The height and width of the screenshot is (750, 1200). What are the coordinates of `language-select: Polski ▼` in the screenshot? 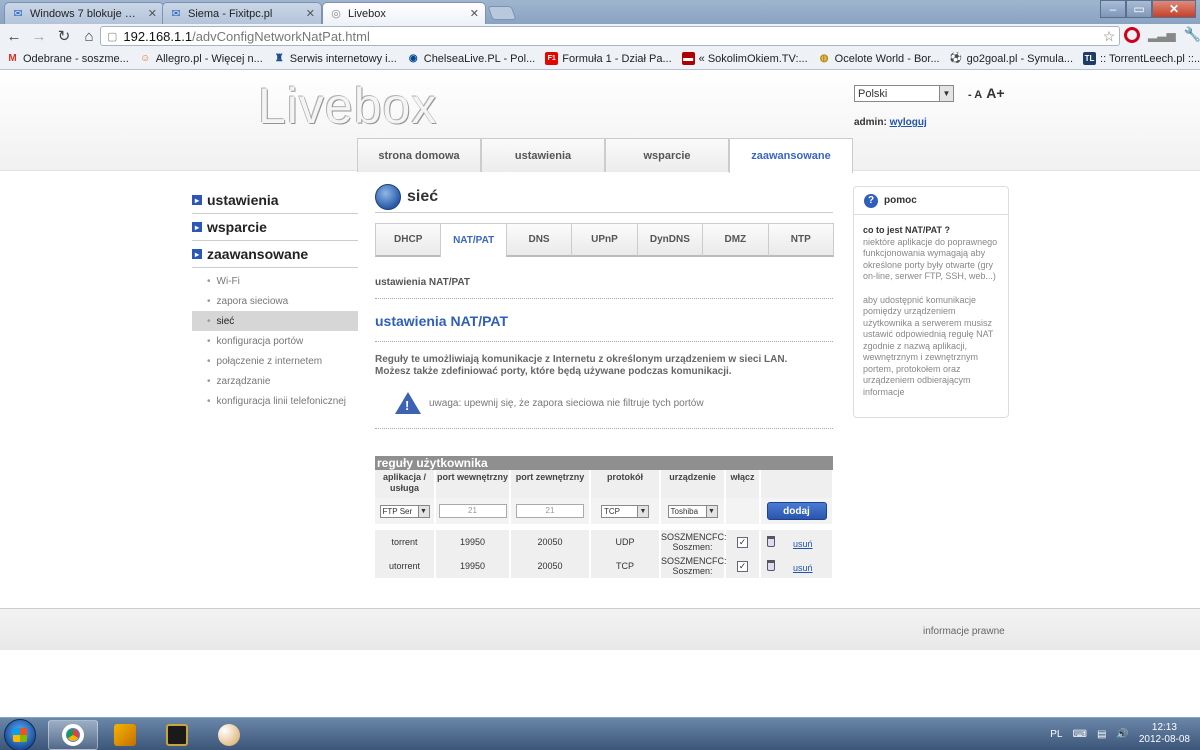 It's located at (904, 93).